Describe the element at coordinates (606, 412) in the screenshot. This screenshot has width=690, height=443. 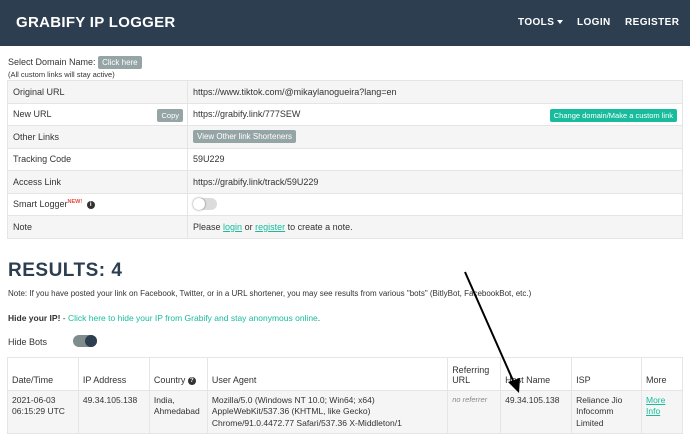
I see `cell-isp: Reliance Jio Infocomm Limited` at that location.